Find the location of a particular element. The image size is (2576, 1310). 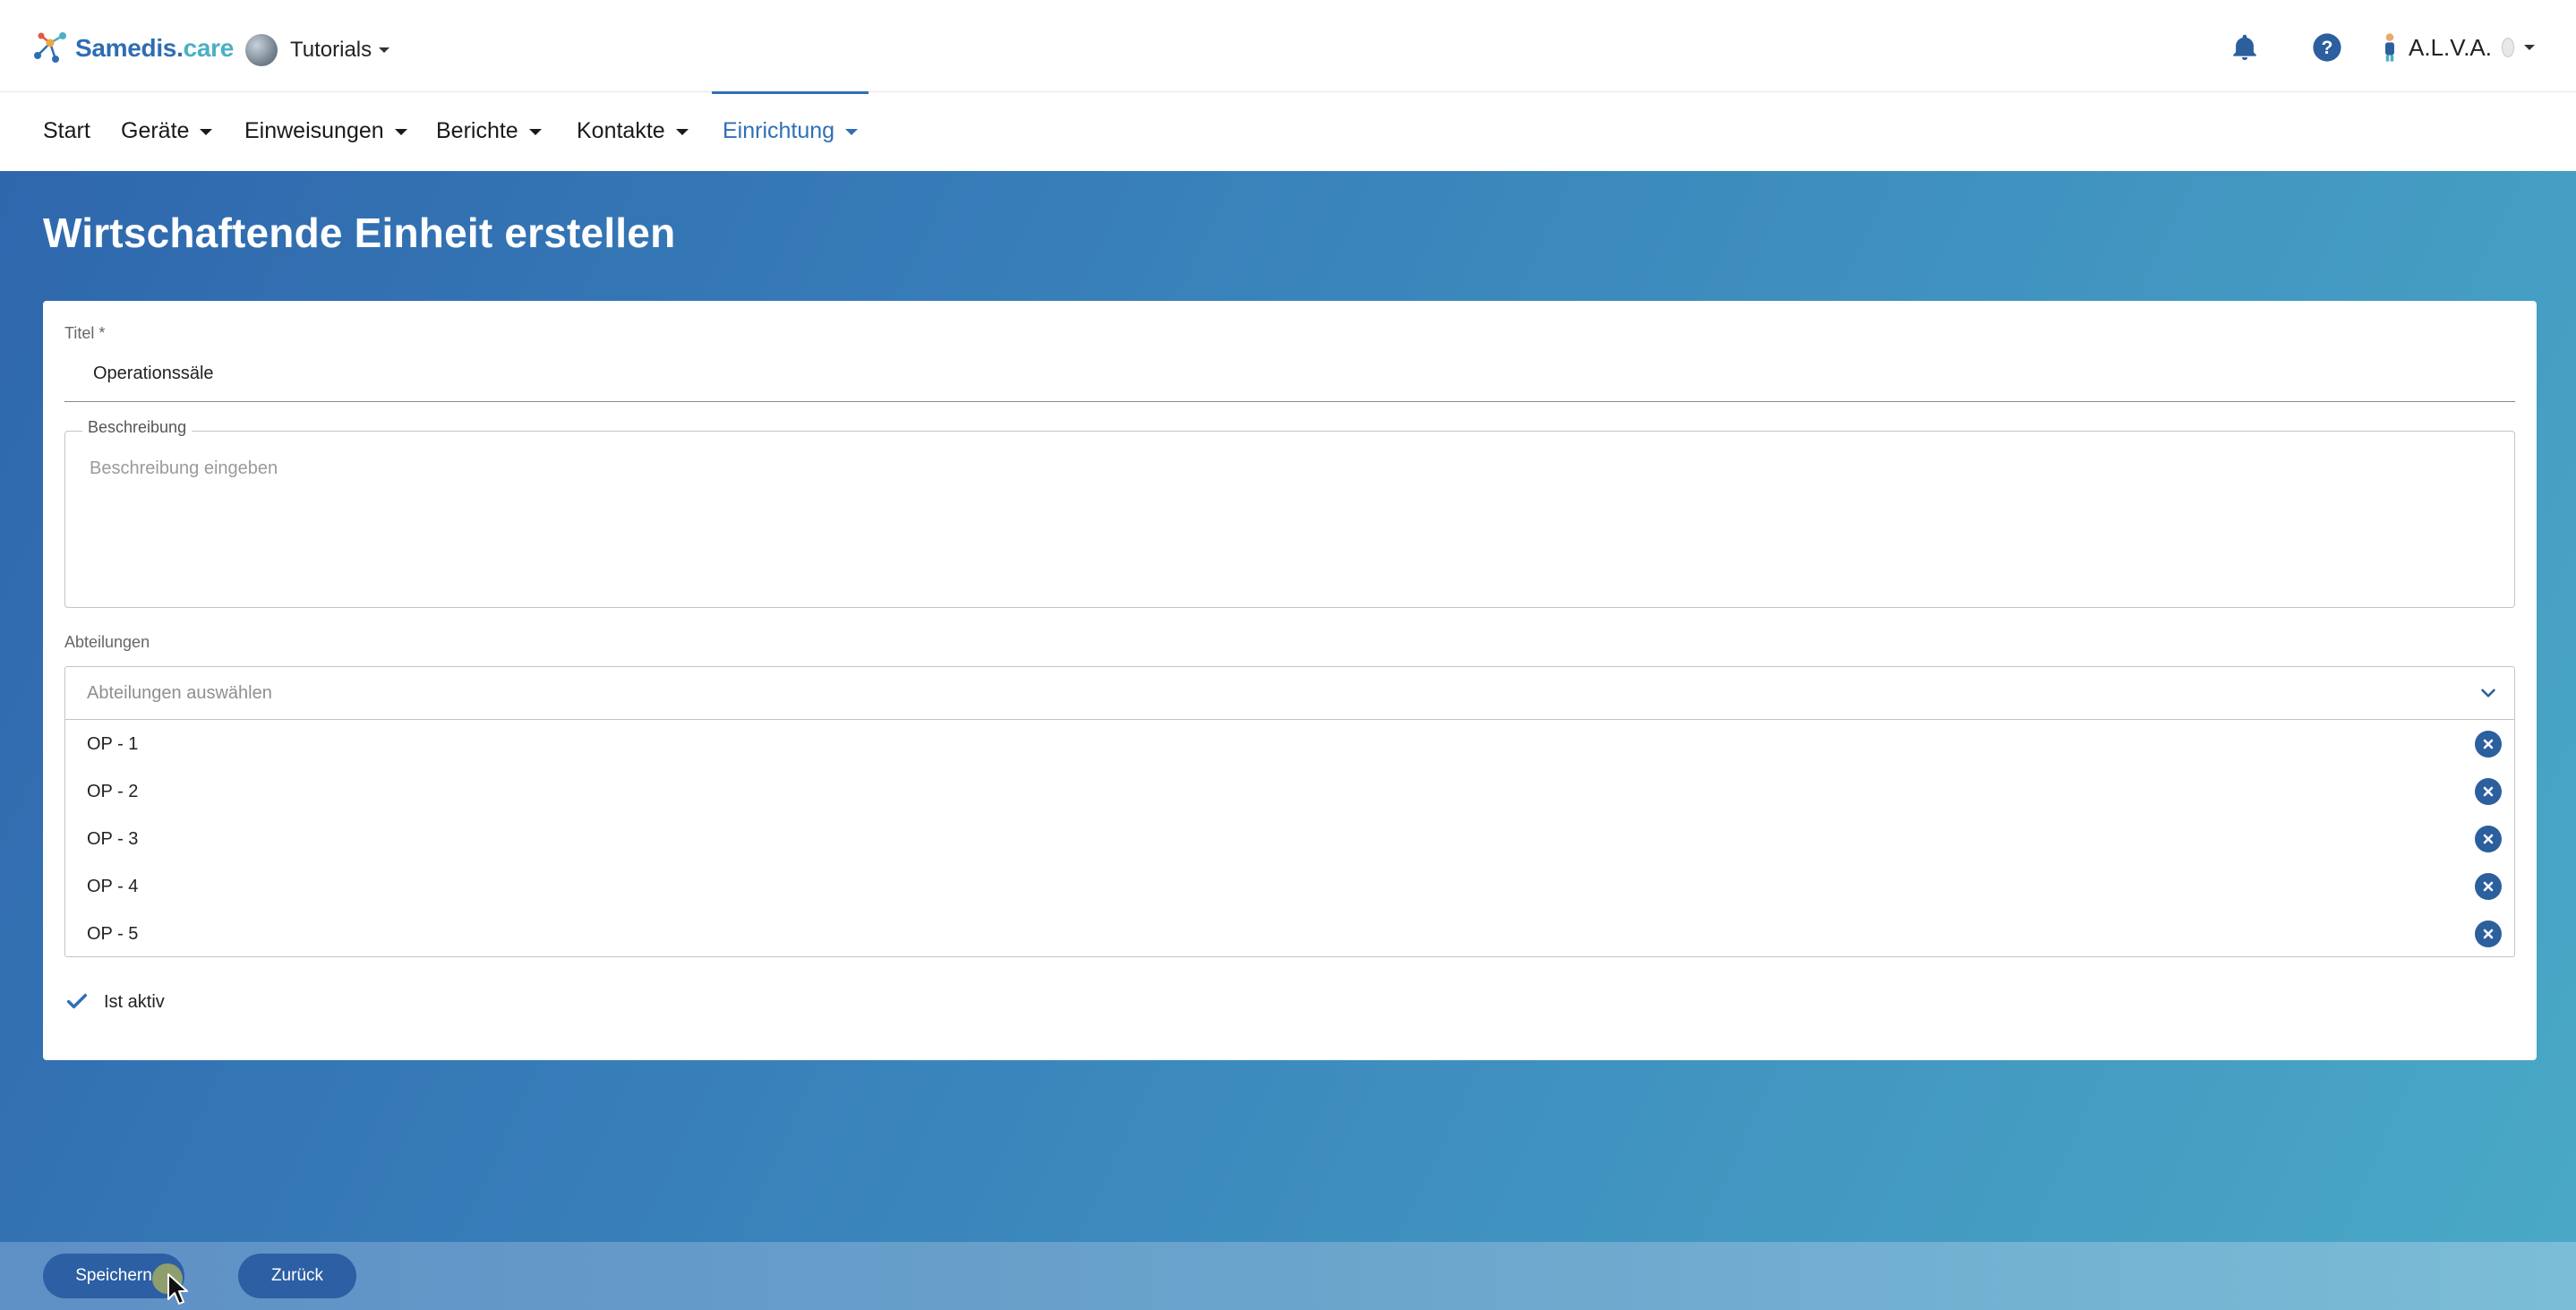

description-textarea is located at coordinates (1289, 519).